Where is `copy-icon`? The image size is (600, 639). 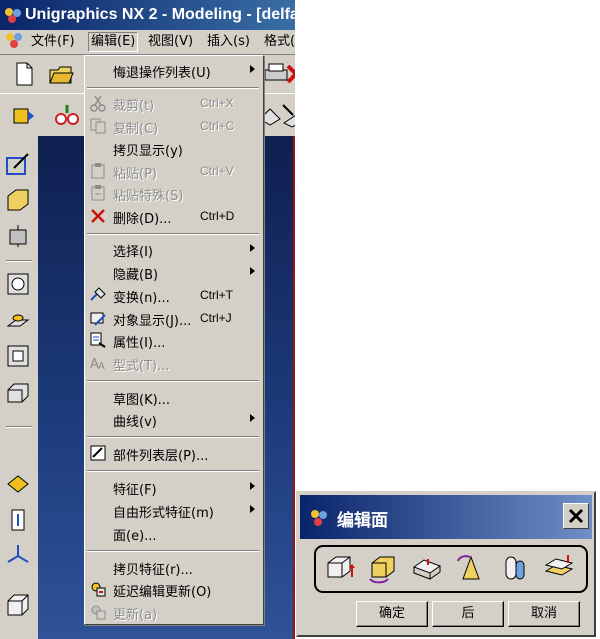
copy-icon is located at coordinates (98, 126).